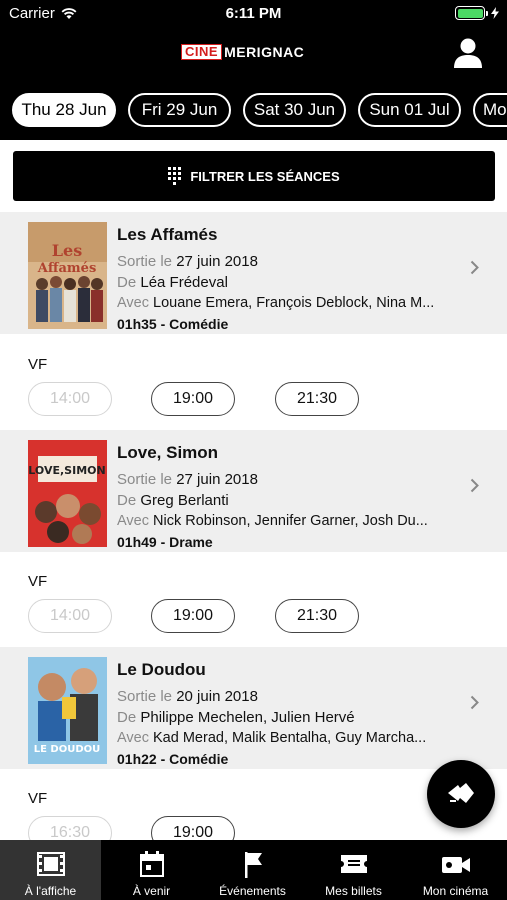 The width and height of the screenshot is (507, 900). Describe the element at coordinates (167, 234) in the screenshot. I see `movie-title: Les Affamés` at that location.